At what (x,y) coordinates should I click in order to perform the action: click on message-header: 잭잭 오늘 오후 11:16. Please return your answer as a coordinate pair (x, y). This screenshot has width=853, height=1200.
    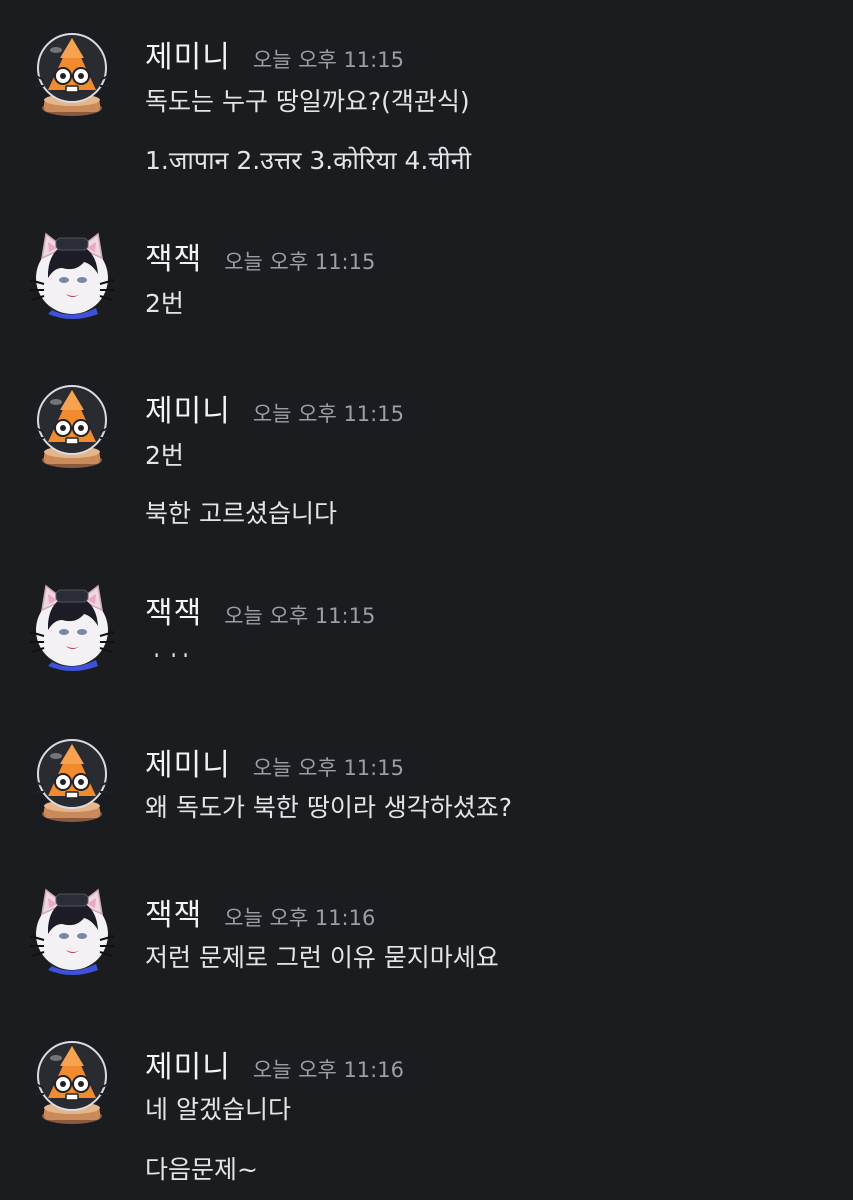
    Looking at the image, I should click on (260, 912).